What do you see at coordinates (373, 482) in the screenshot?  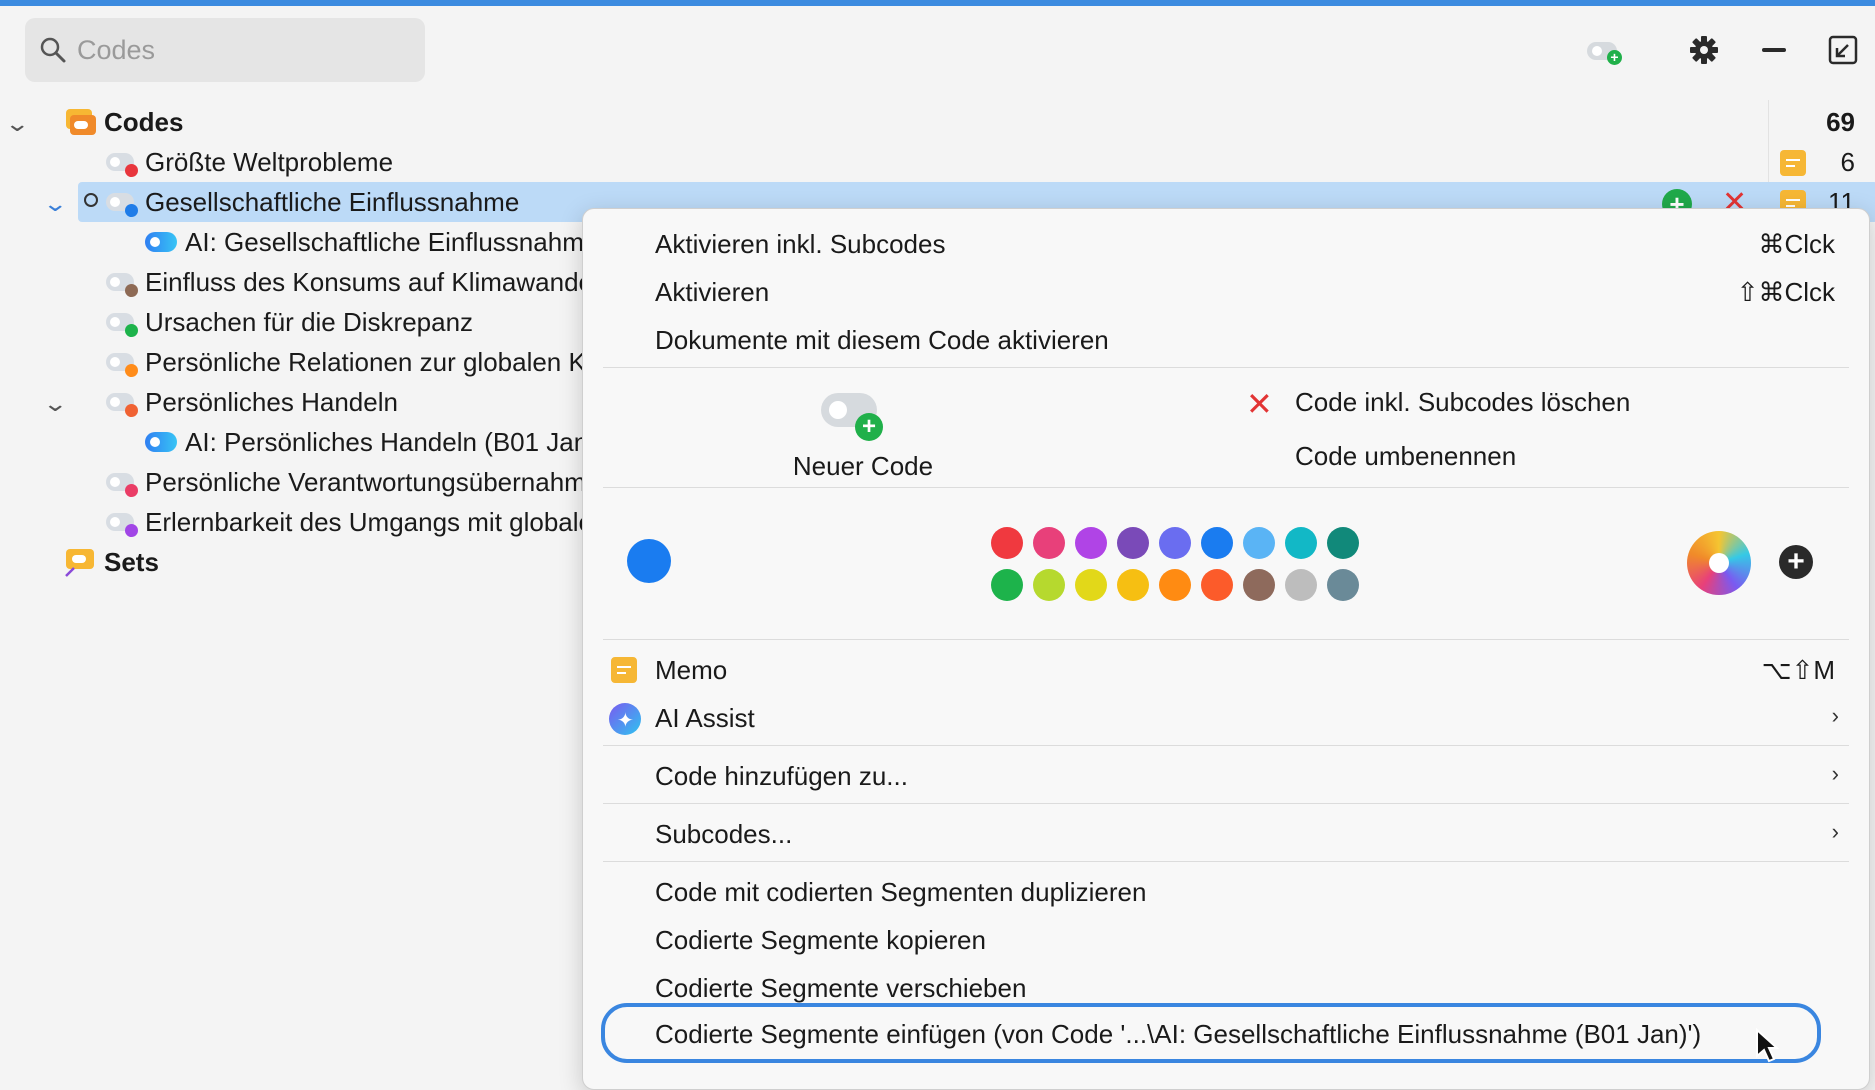 I see `tree-item-label: Persönliche Verantwortungsübernahme` at bounding box center [373, 482].